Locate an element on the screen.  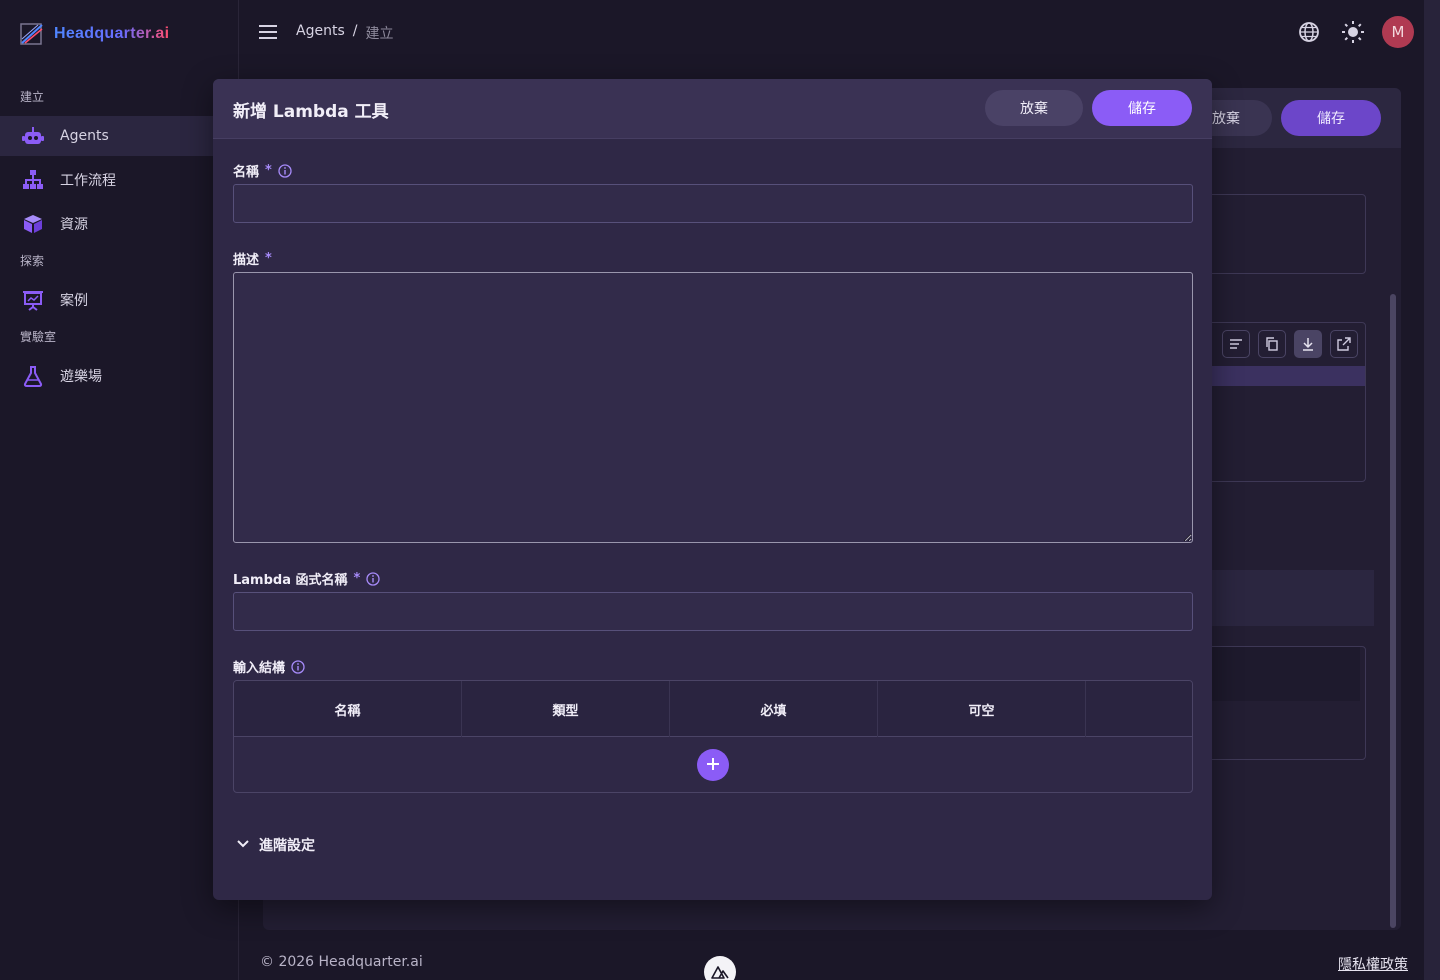
presentation-icon is located at coordinates (33, 300).